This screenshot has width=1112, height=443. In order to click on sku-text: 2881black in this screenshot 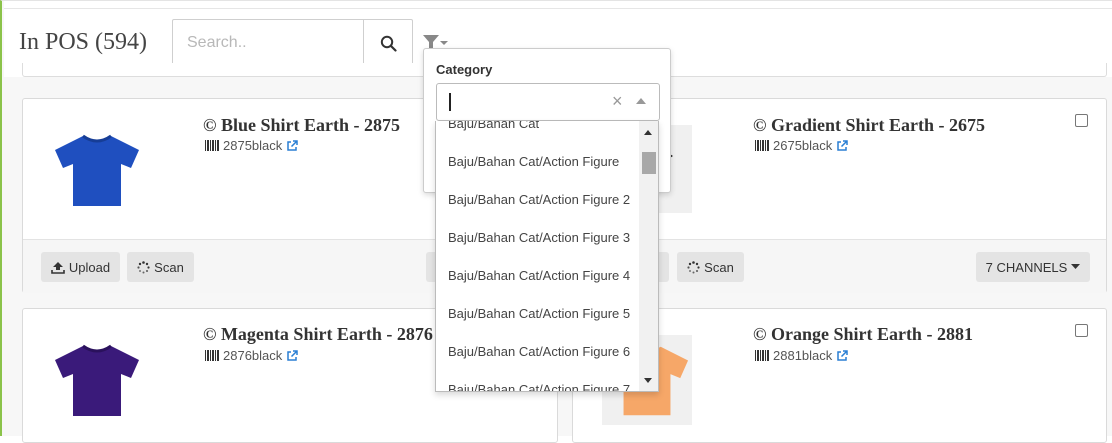, I will do `click(803, 355)`.